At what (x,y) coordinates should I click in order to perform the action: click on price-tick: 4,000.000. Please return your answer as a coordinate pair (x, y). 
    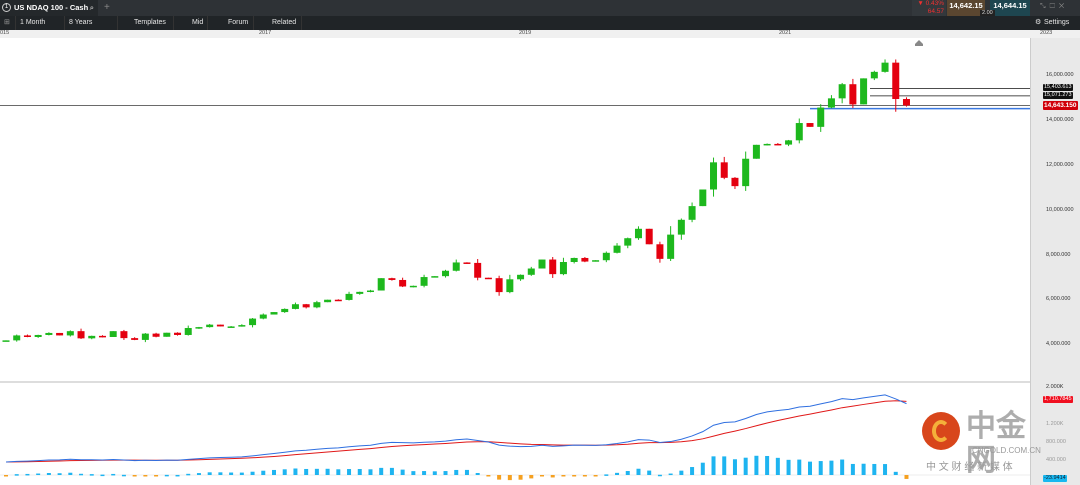
    Looking at the image, I should click on (1058, 344).